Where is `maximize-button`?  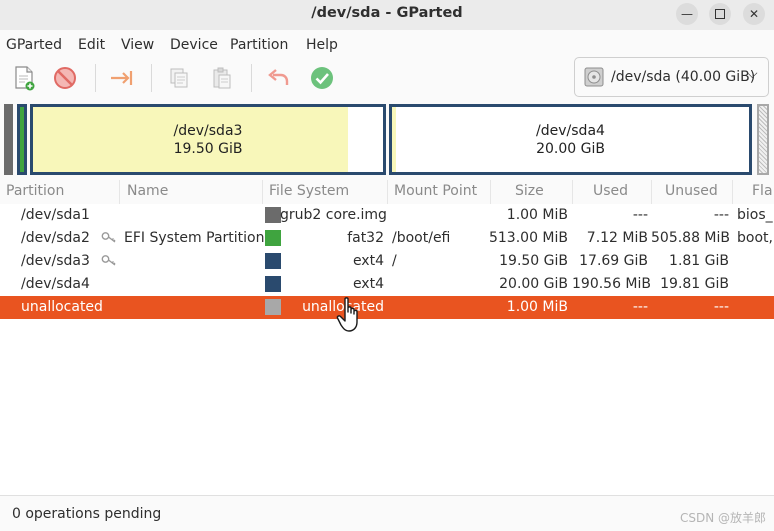 maximize-button is located at coordinates (720, 14).